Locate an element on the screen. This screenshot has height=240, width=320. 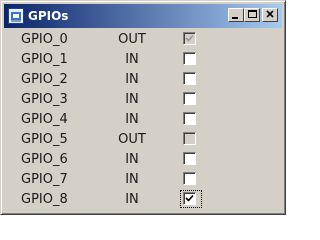
close-icon is located at coordinates (270, 14).